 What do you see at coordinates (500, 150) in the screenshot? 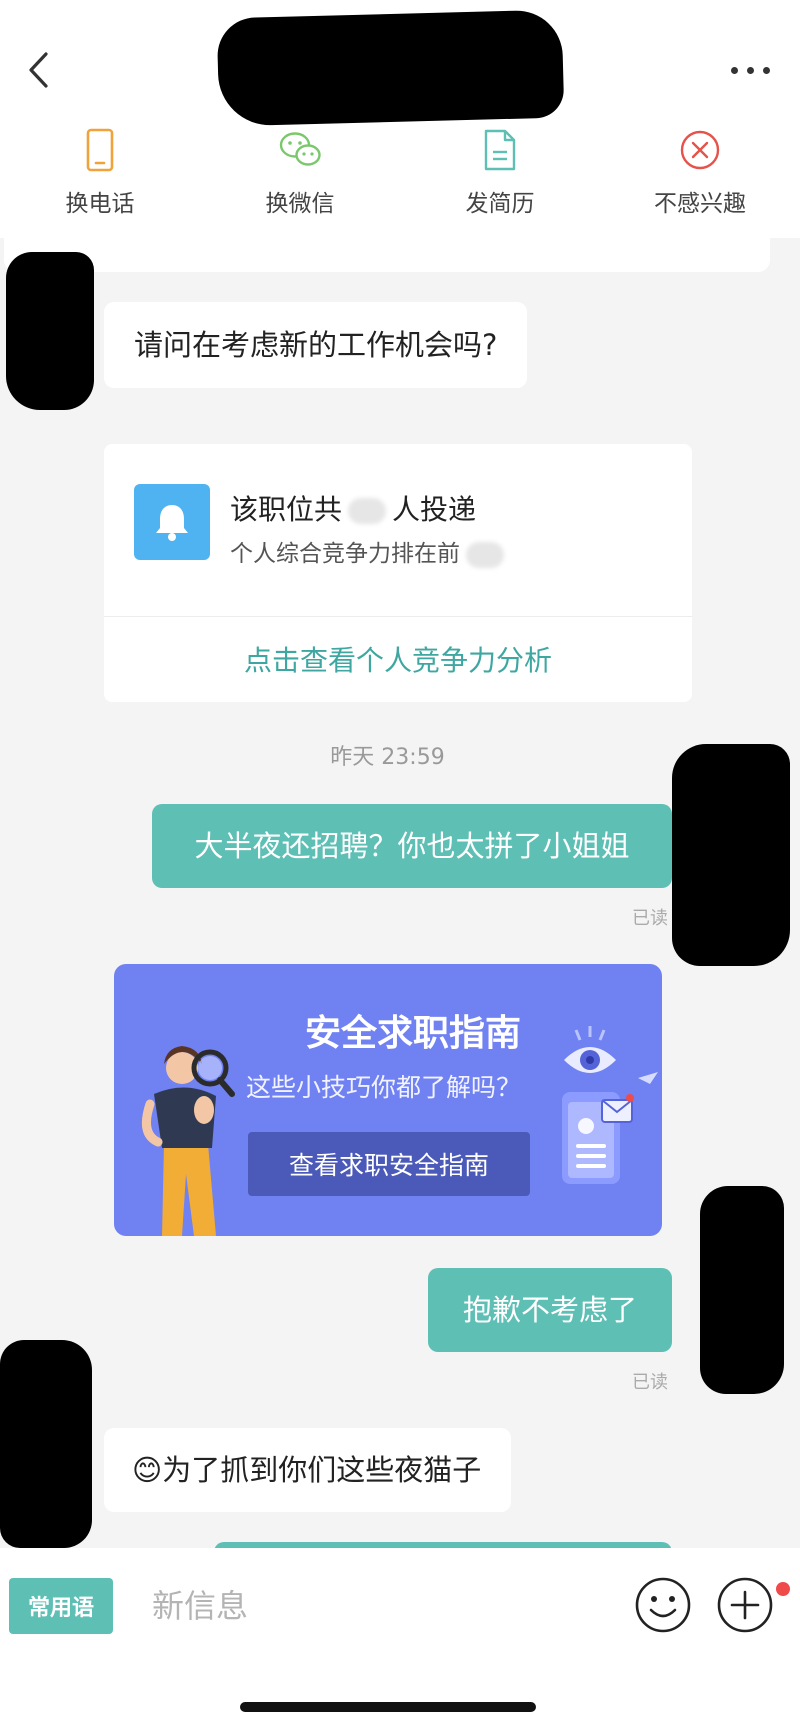
I see `resume-icon` at bounding box center [500, 150].